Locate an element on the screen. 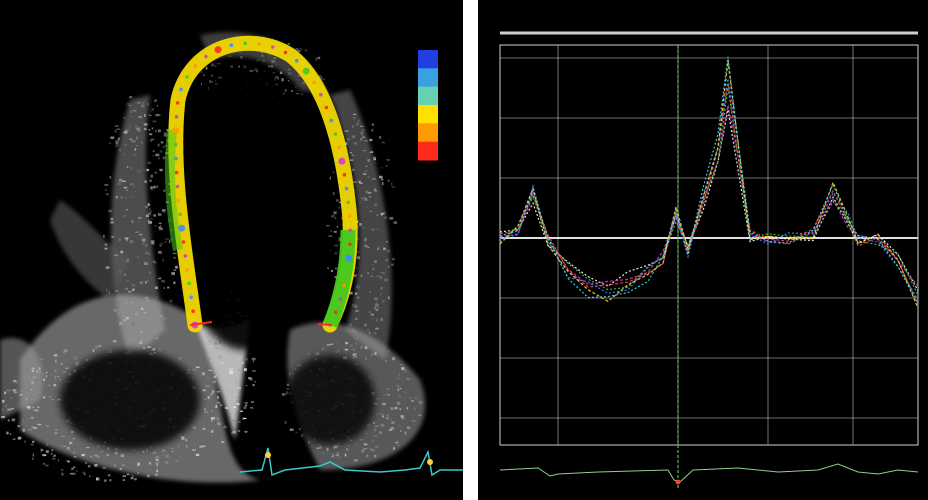 Image resolution: width=928 pixels, height=500 pixels. ecg-marker-start is located at coordinates (268, 455).